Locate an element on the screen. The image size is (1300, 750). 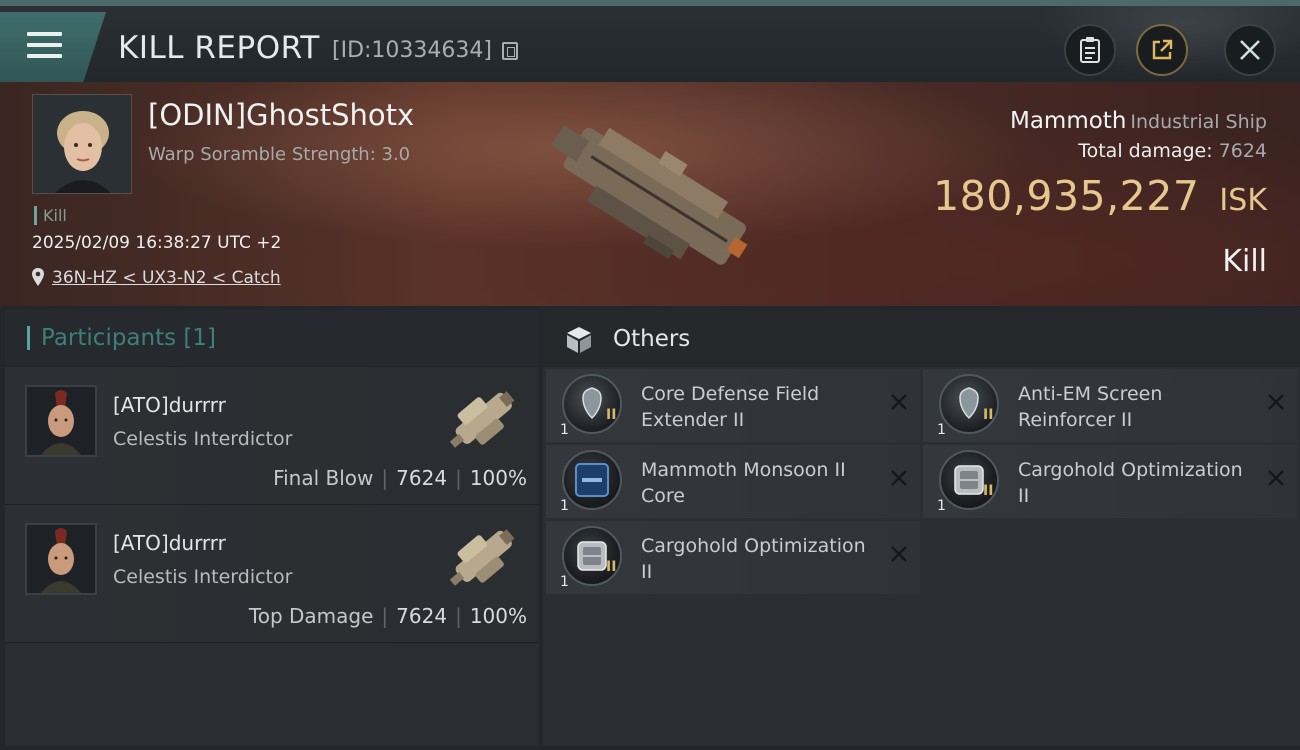
hamburger-icon is located at coordinates (44, 48).